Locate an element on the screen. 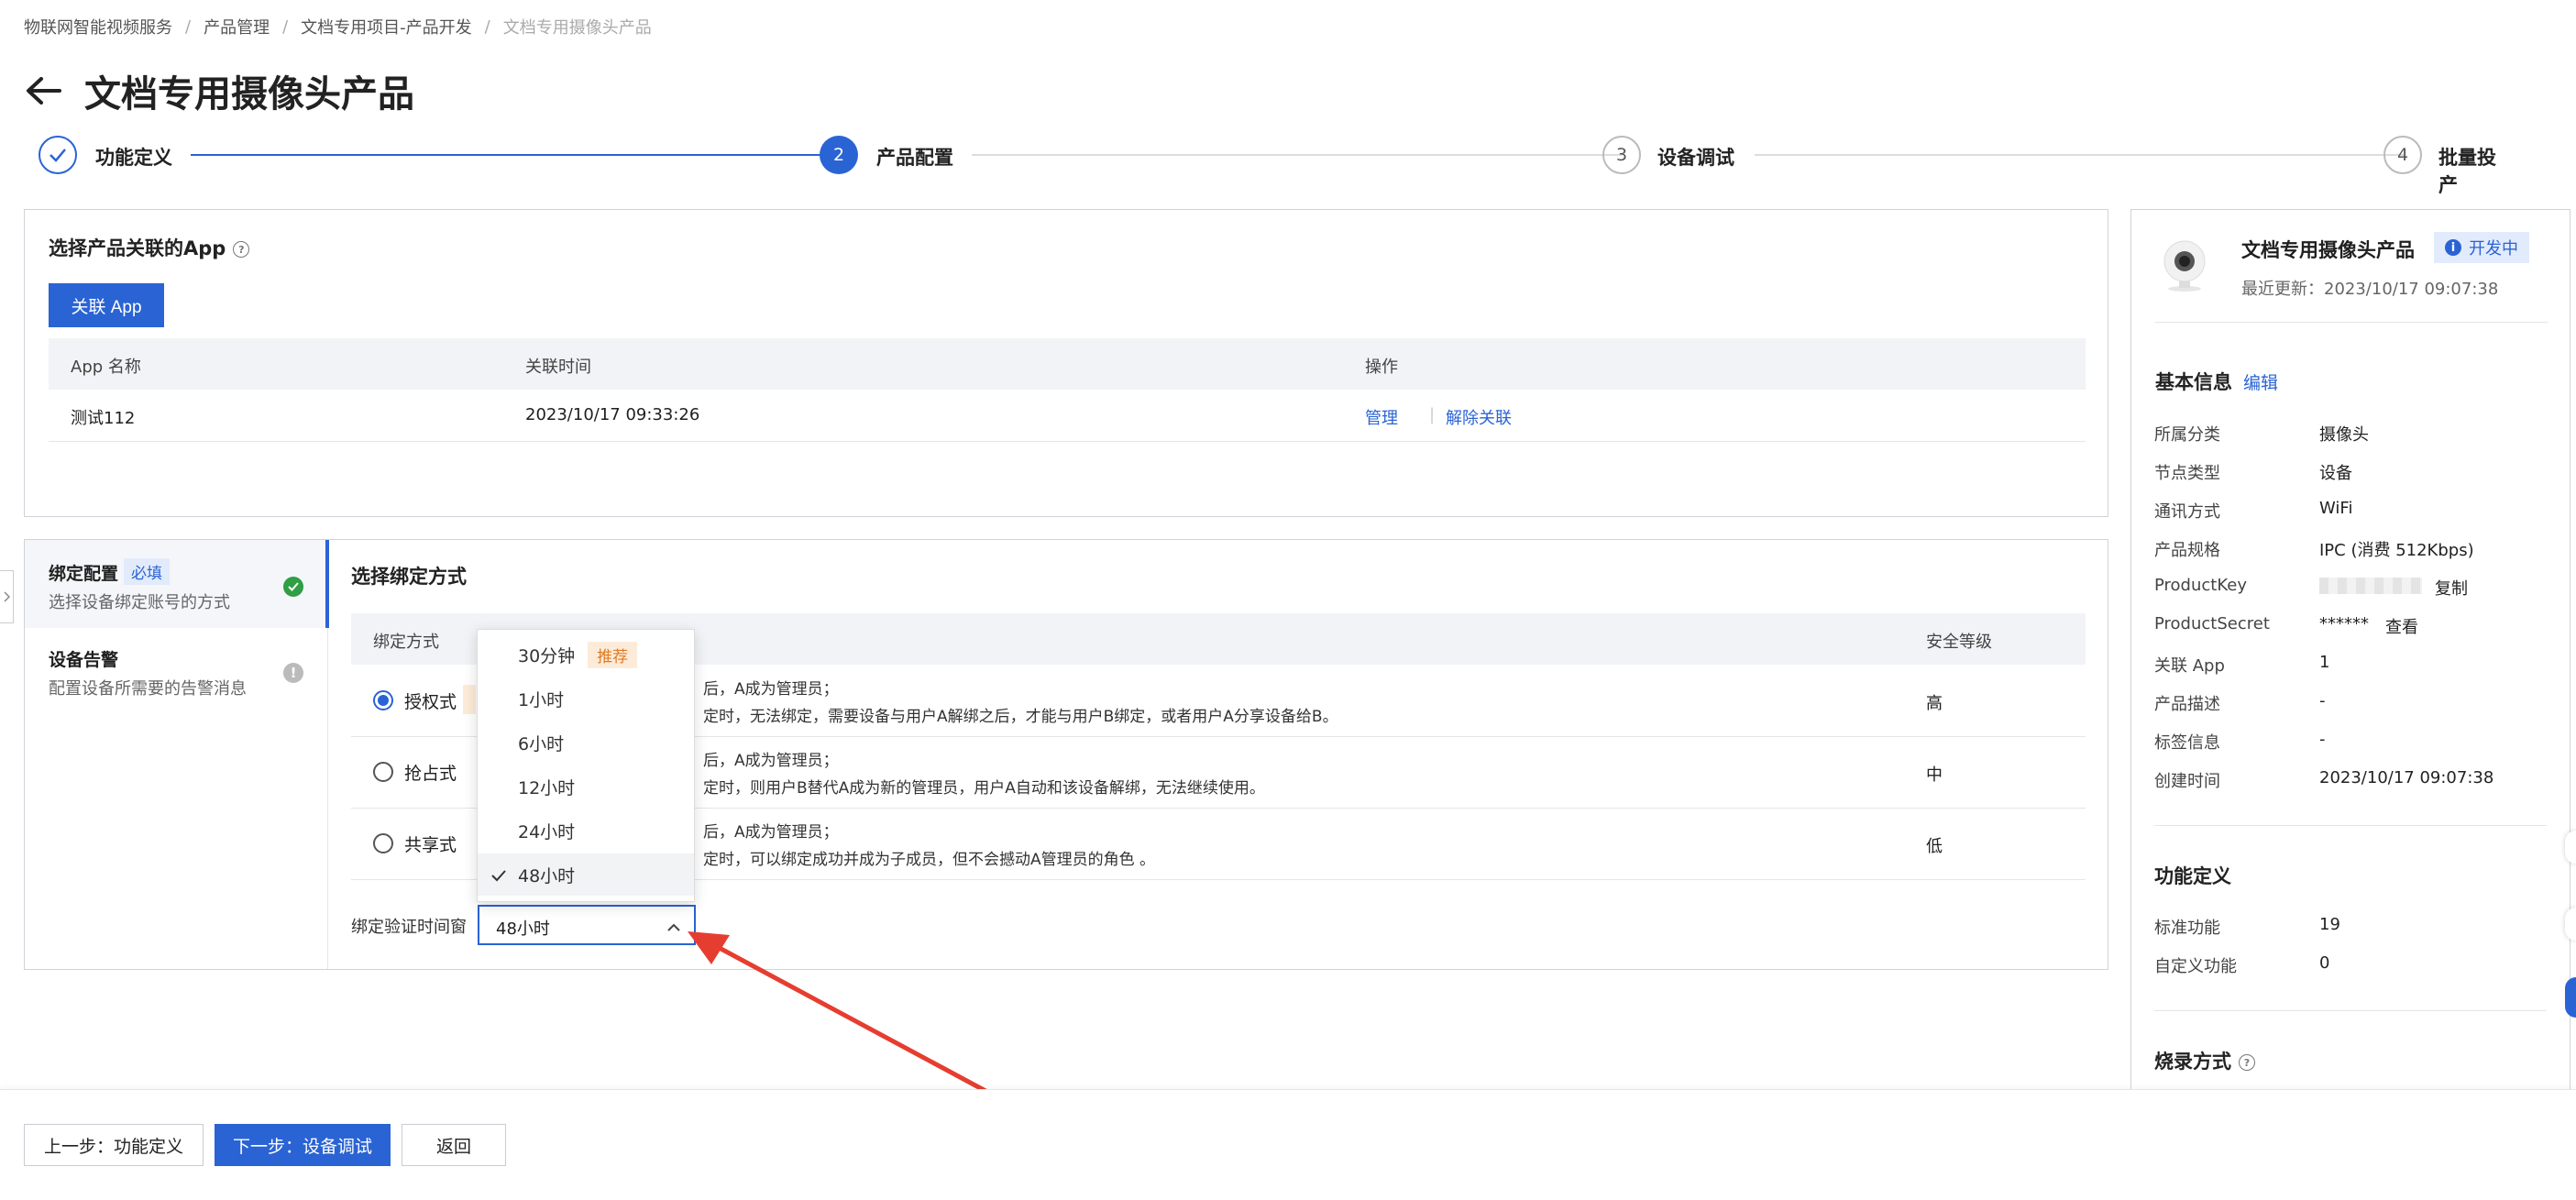 The image size is (2576, 1200). col-actions: 操作 is located at coordinates (1381, 367).